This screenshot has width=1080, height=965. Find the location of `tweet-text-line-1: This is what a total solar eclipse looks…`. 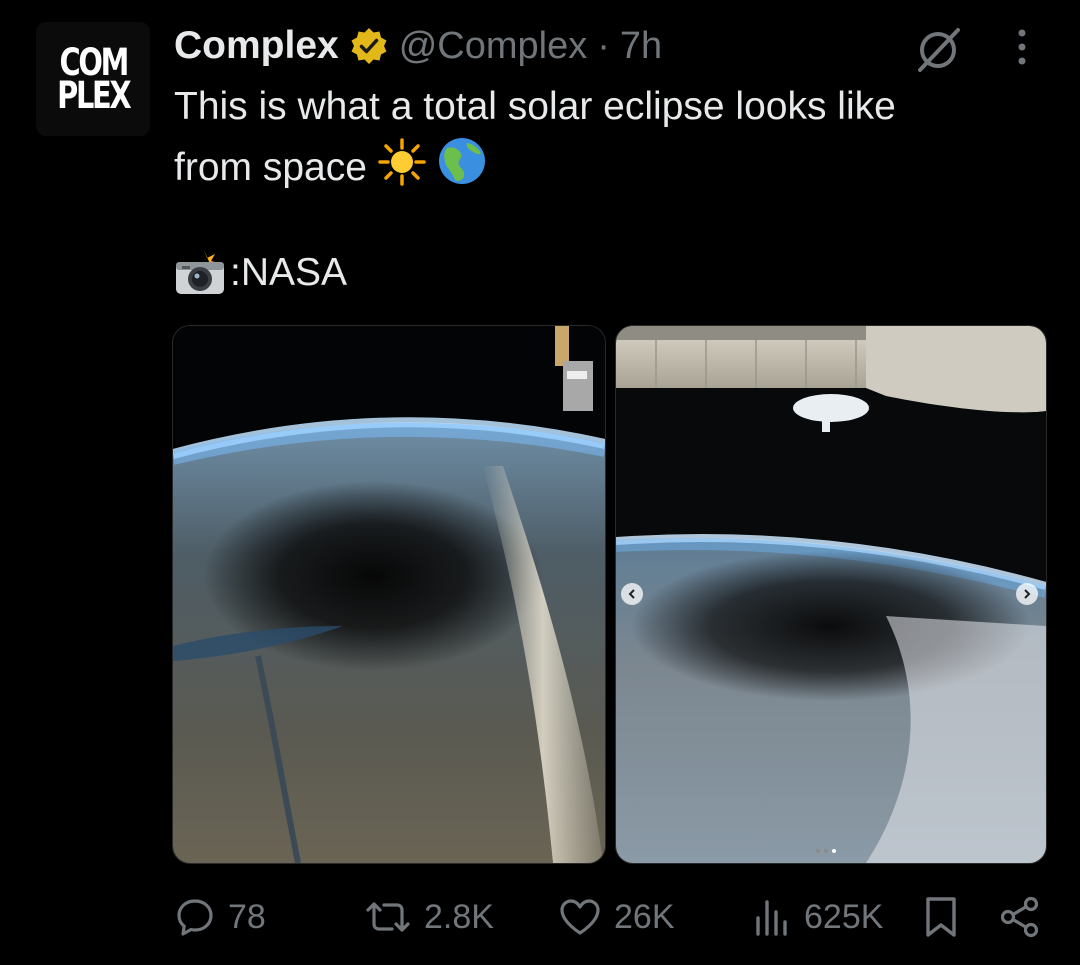

tweet-text-line-1: This is what a total solar eclipse looks… is located at coordinates (535, 106).